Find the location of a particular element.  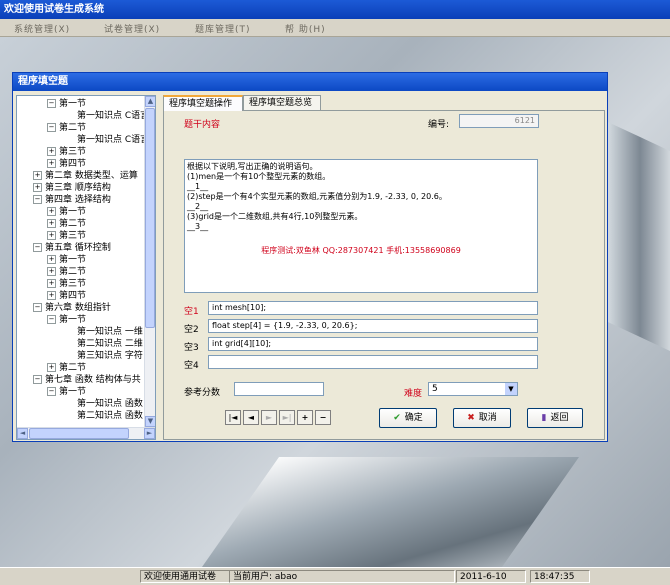

tab-operation: 程序填空题操作 is located at coordinates (203, 103).